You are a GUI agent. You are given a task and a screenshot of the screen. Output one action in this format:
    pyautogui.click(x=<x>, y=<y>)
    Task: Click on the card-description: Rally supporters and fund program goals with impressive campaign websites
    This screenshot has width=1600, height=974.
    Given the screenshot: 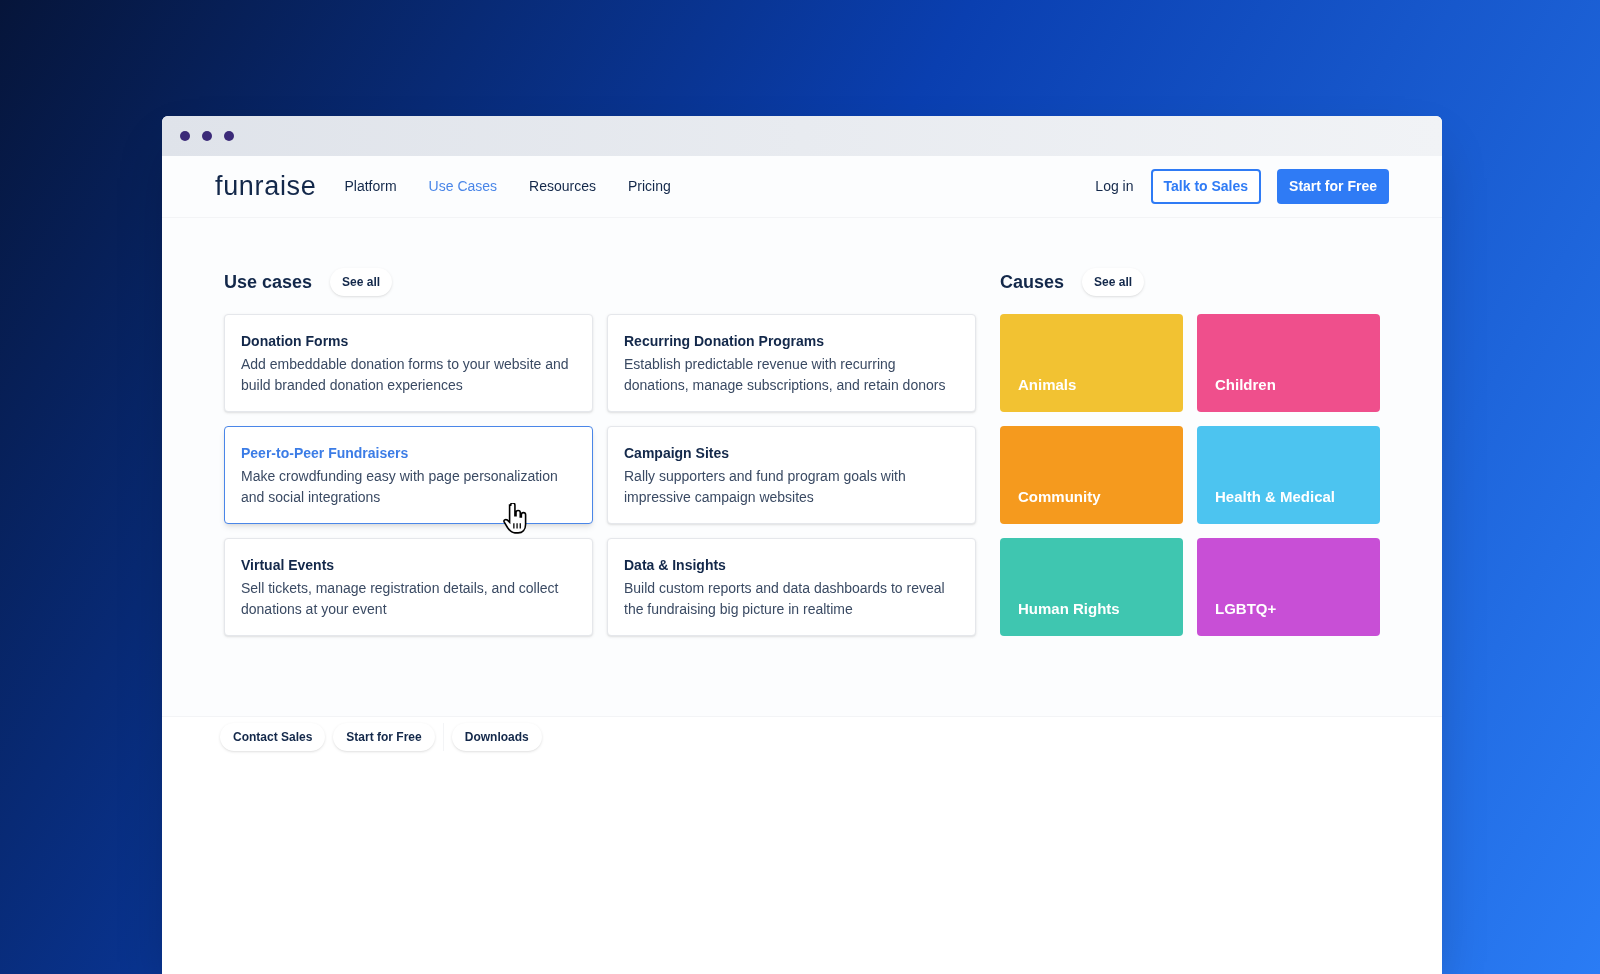 What is the action you would take?
    pyautogui.click(x=765, y=487)
    